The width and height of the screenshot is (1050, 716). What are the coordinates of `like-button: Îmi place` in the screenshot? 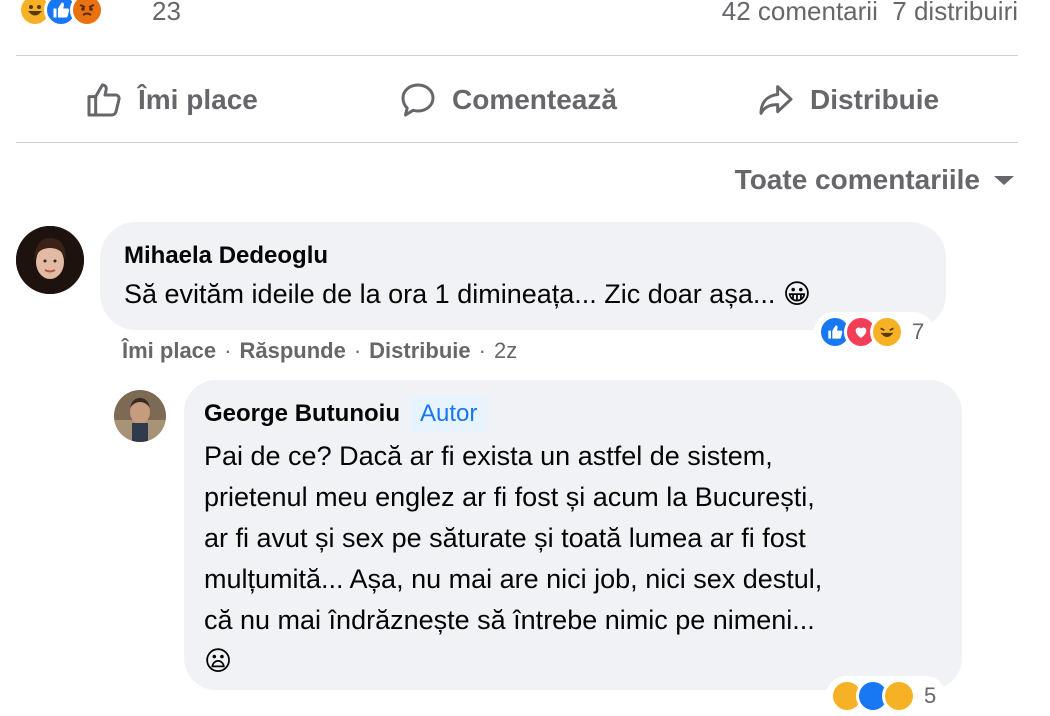 It's located at (171, 100).